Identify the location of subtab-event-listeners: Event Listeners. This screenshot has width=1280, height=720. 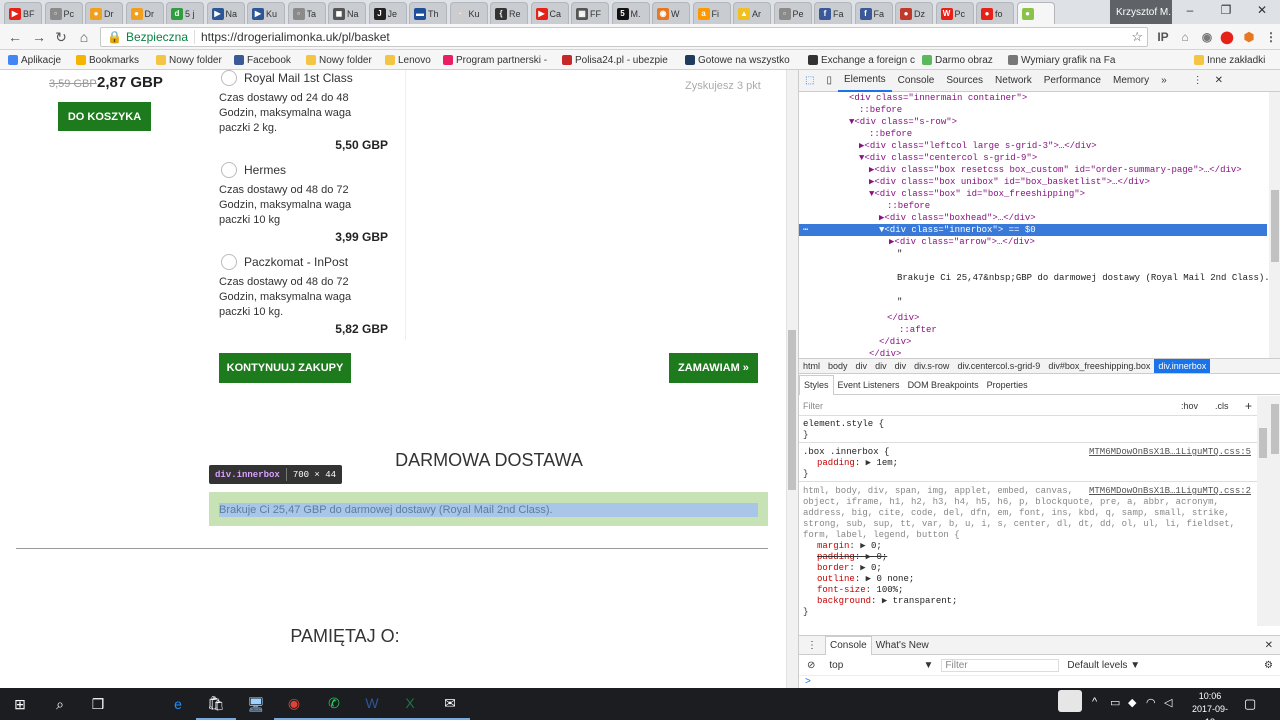
(869, 385).